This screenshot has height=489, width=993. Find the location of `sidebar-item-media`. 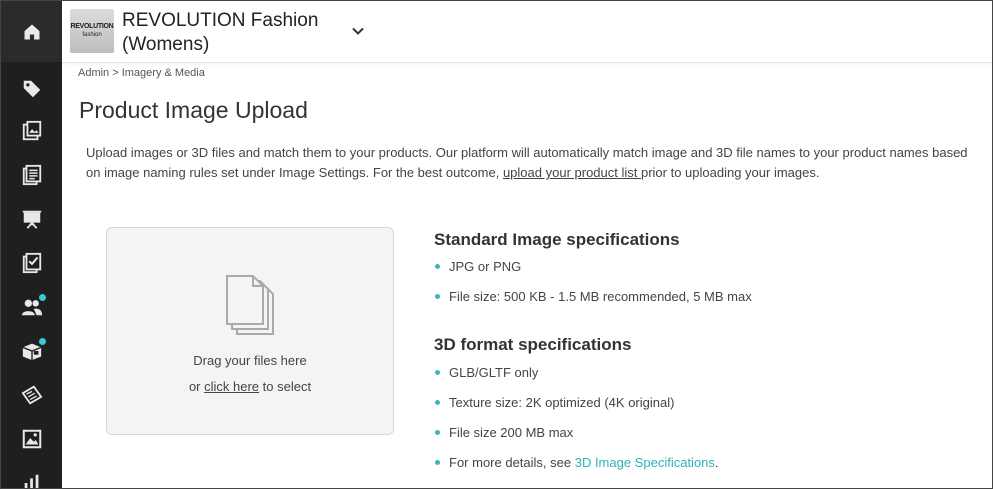

sidebar-item-media is located at coordinates (31, 439).